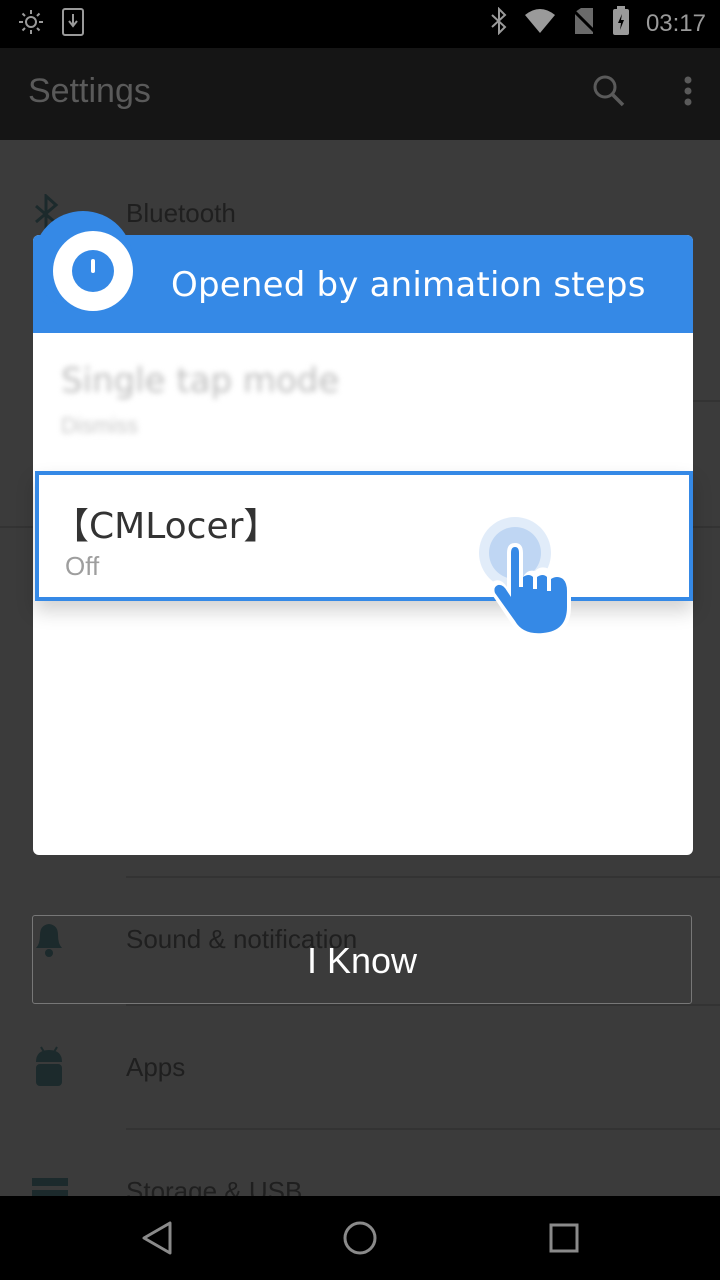  Describe the element at coordinates (621, 23) in the screenshot. I see `battery-icon` at that location.